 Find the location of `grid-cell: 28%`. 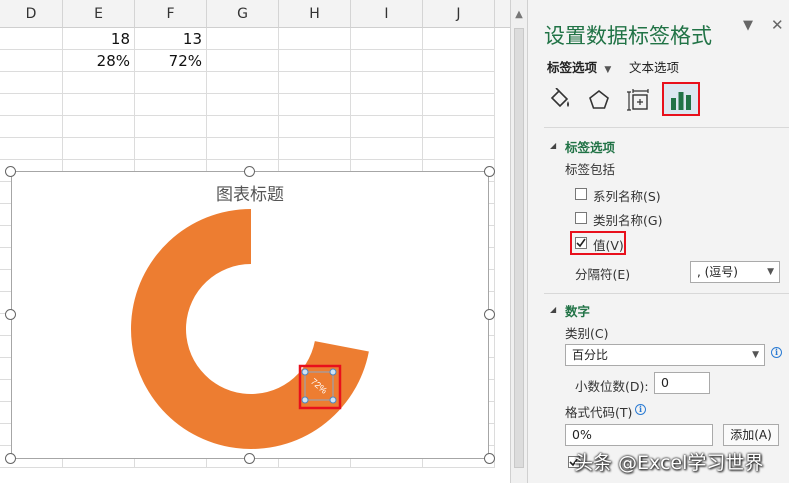

grid-cell: 28% is located at coordinates (99, 61).